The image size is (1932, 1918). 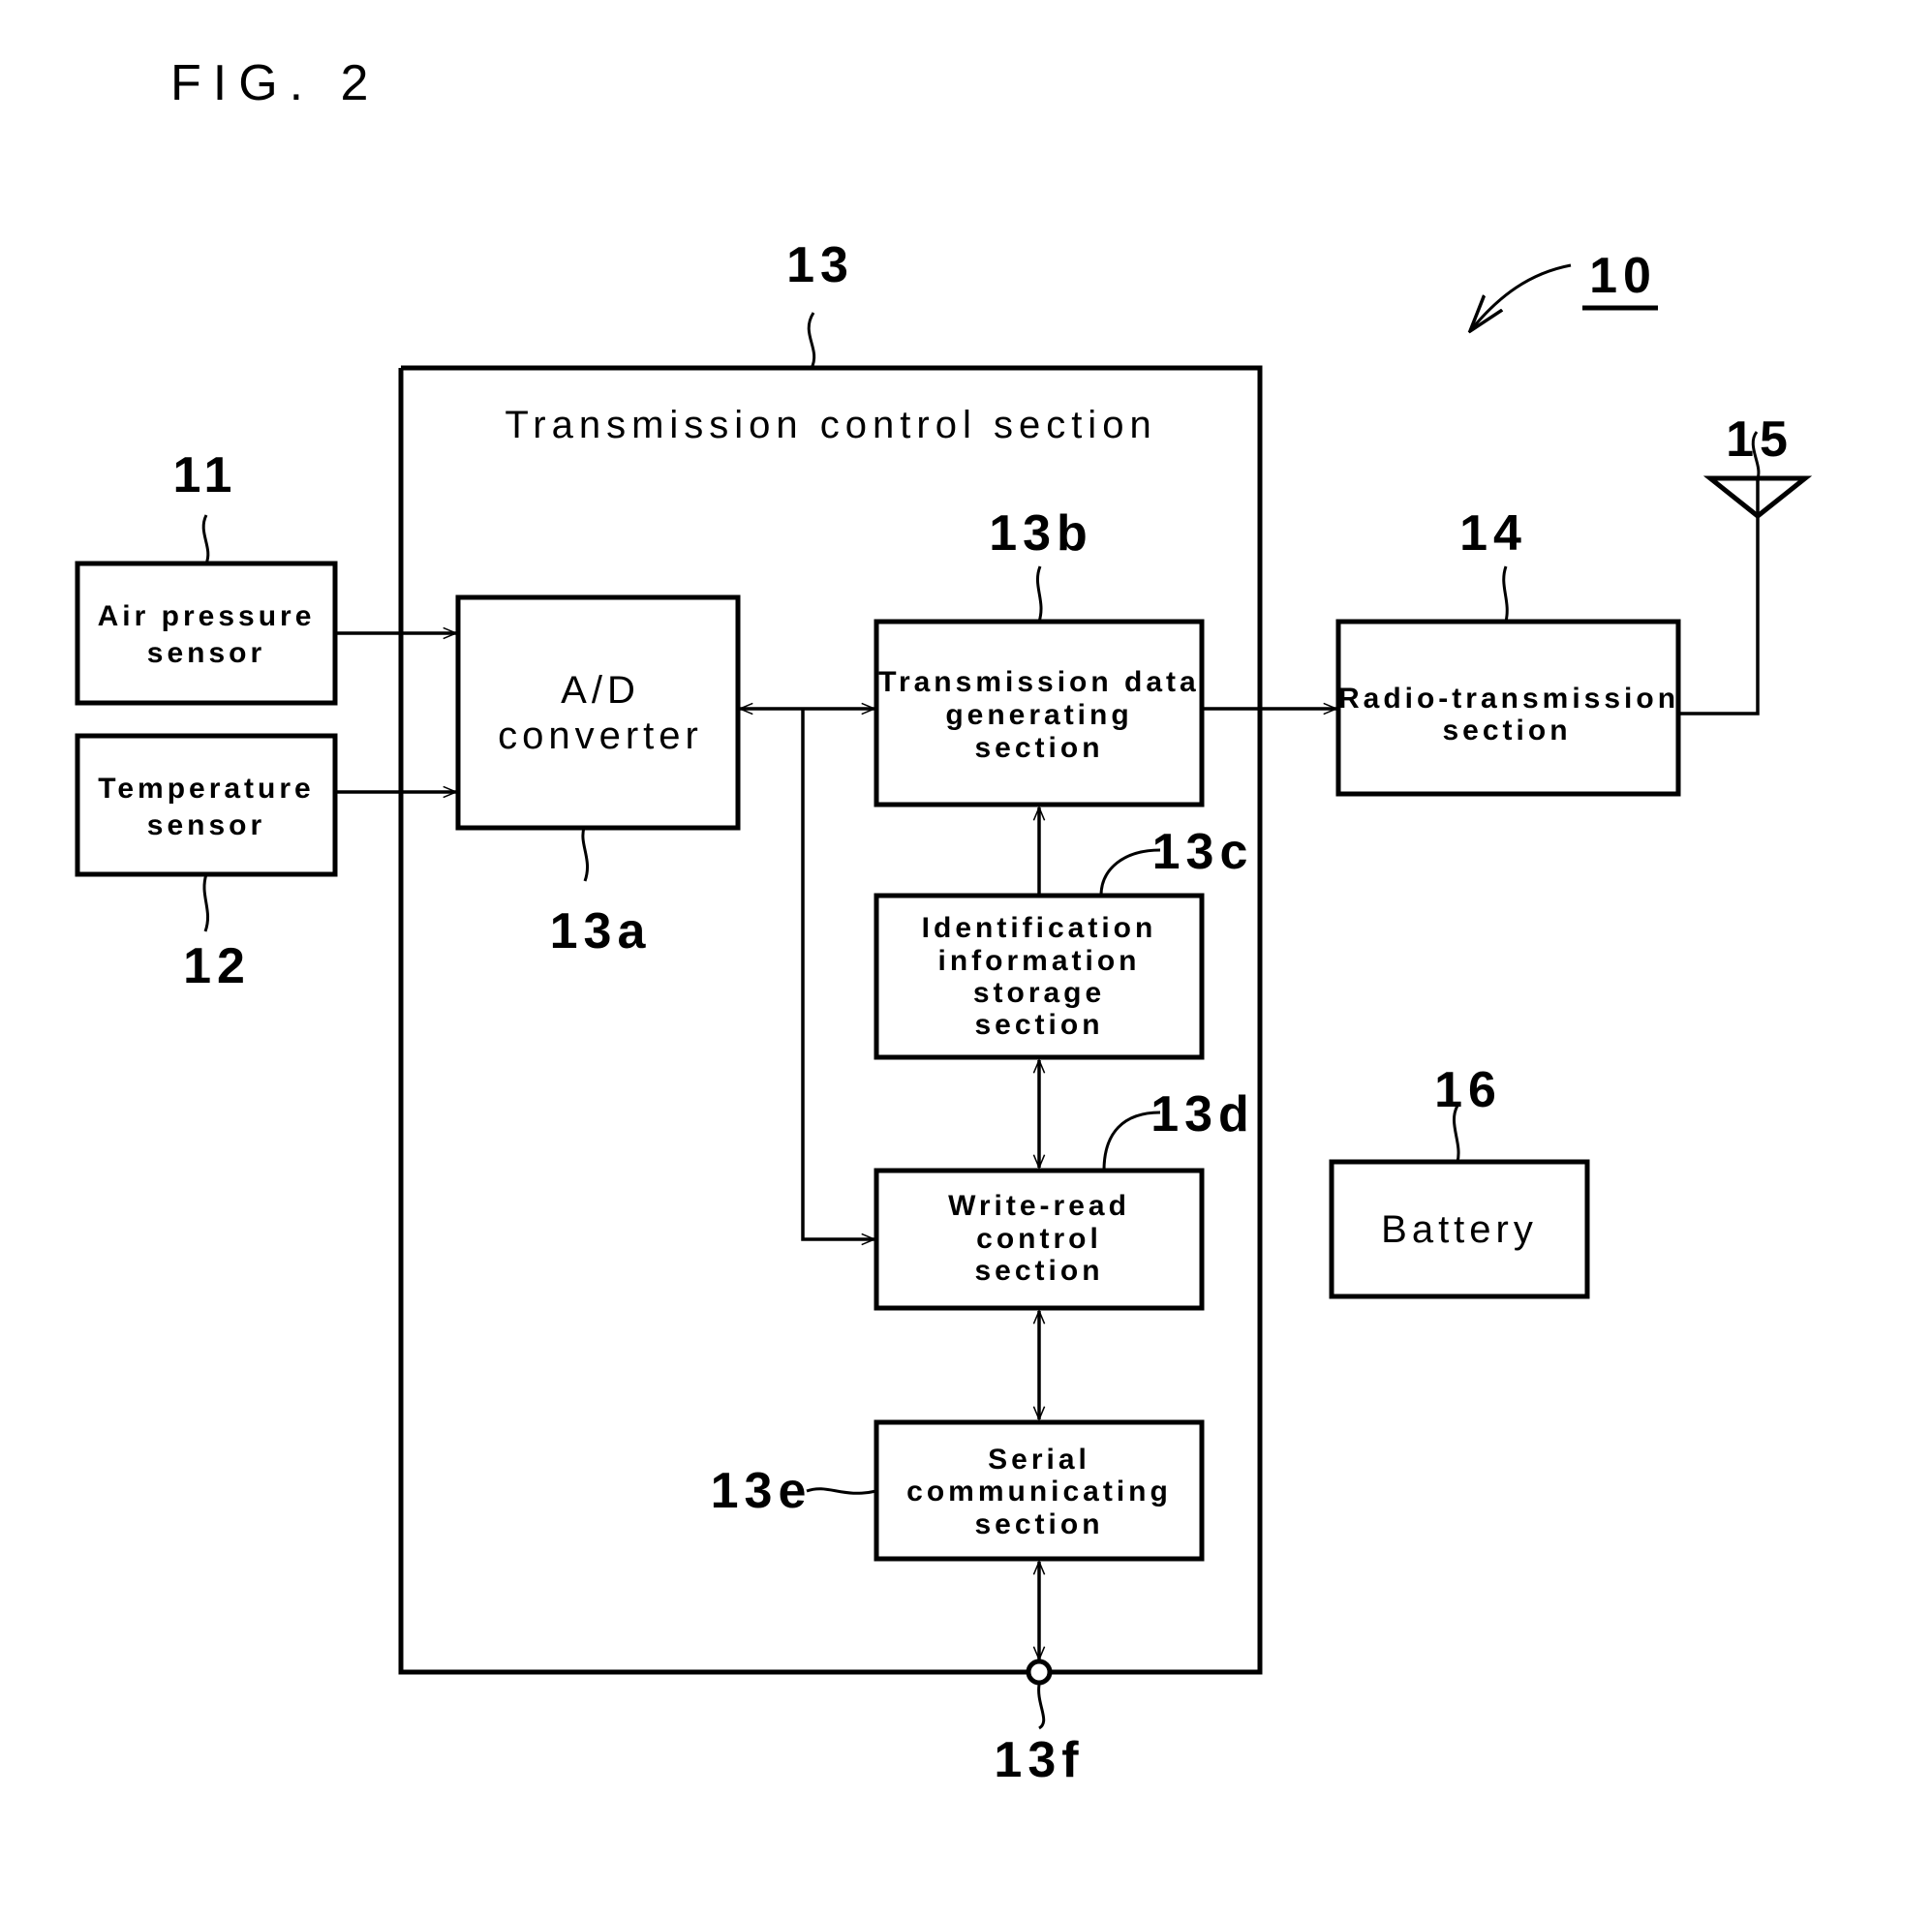 What do you see at coordinates (820, 265) in the screenshot?
I see `control-section-ref: 13` at bounding box center [820, 265].